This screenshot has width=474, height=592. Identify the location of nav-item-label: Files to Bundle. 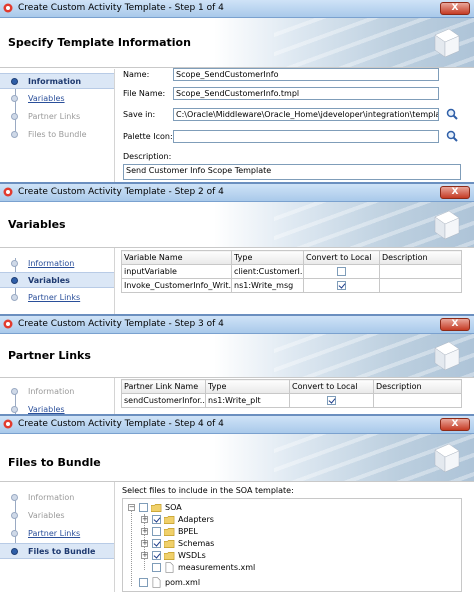
(62, 551).